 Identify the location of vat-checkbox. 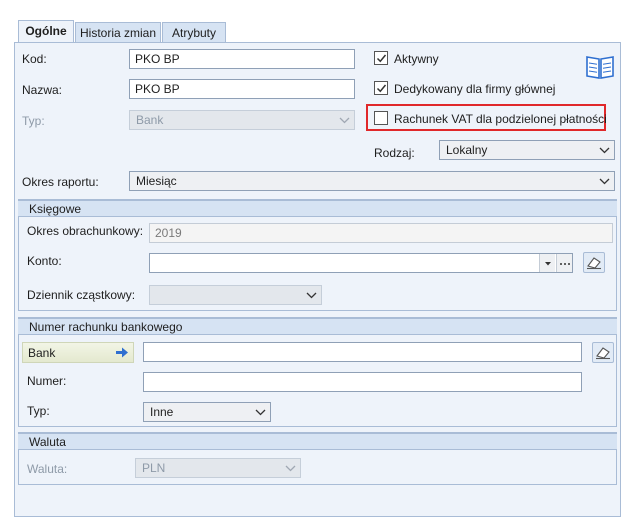
(381, 118).